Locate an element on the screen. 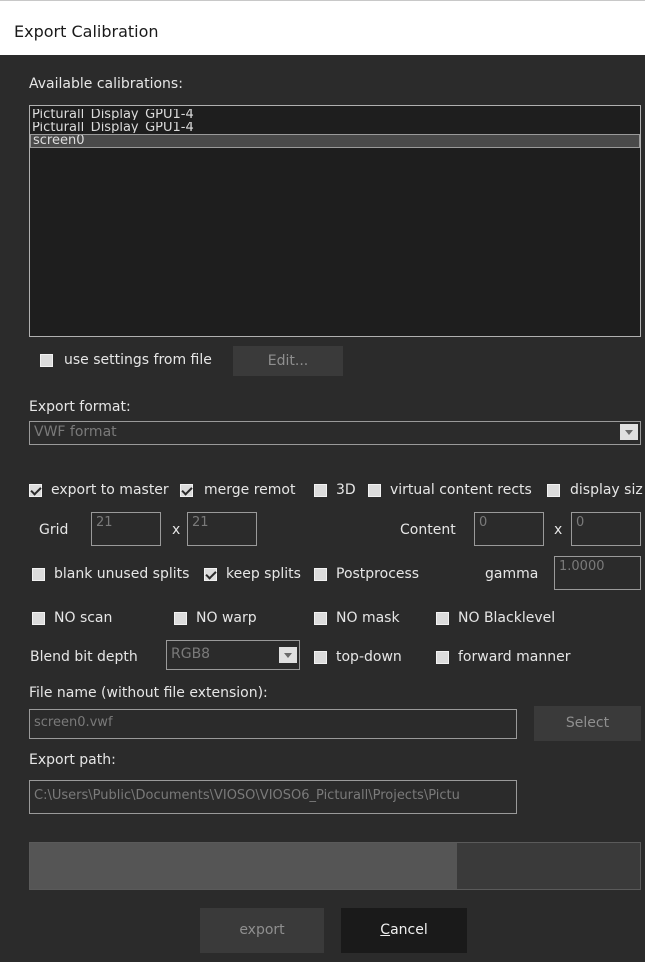 The width and height of the screenshot is (645, 962). top-down-checkbox is located at coordinates (320, 657).